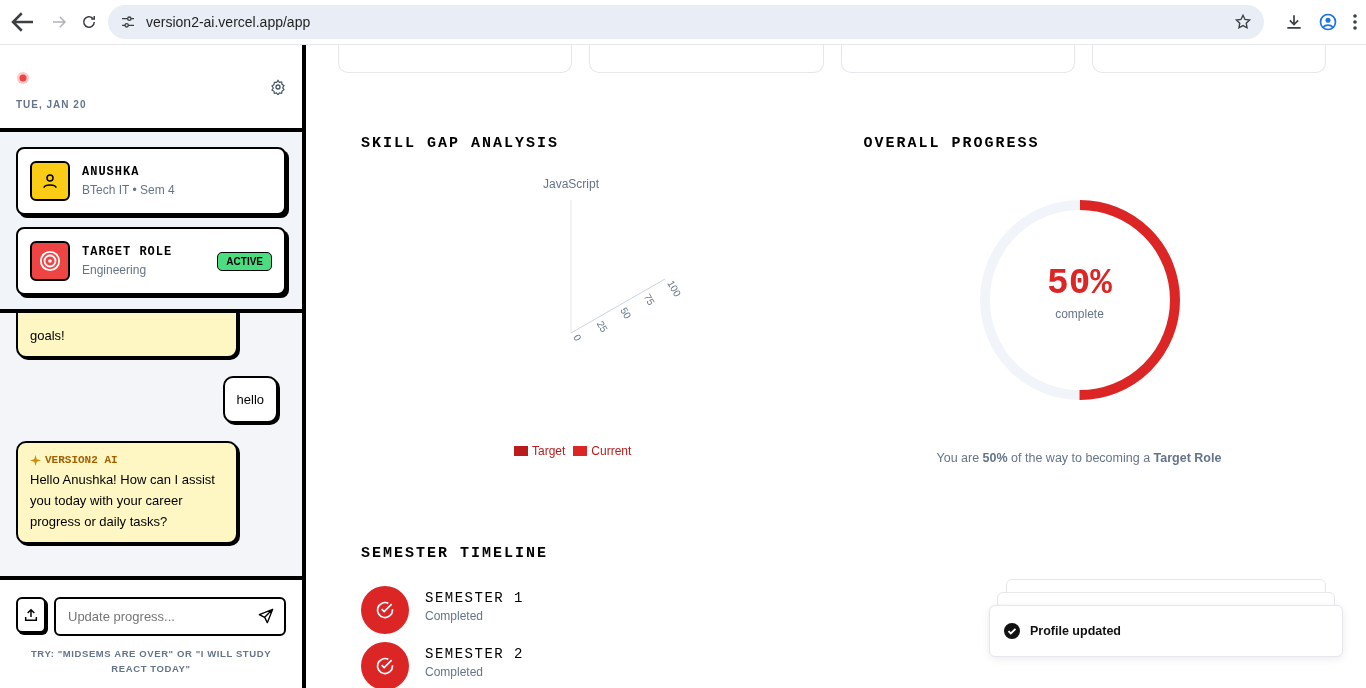  What do you see at coordinates (549, 451) in the screenshot?
I see `legend-label: Target` at bounding box center [549, 451].